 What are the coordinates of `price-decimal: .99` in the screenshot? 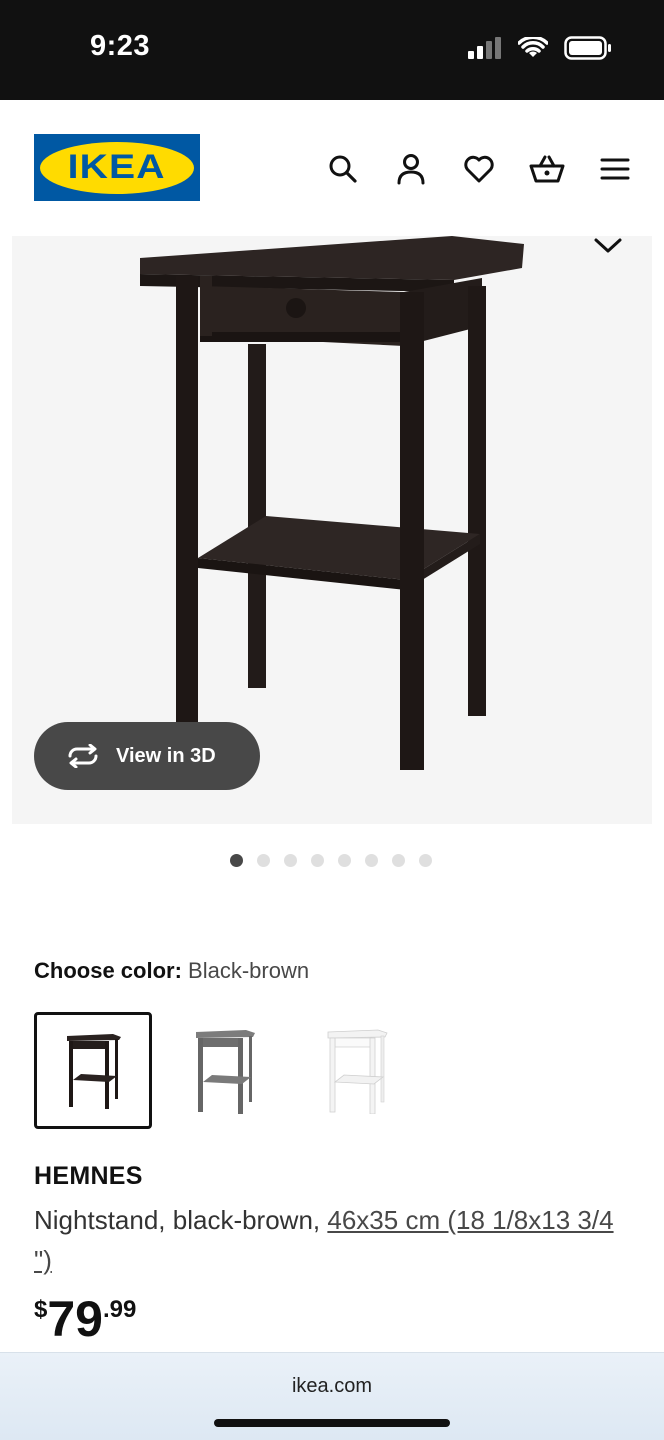 It's located at (119, 1309).